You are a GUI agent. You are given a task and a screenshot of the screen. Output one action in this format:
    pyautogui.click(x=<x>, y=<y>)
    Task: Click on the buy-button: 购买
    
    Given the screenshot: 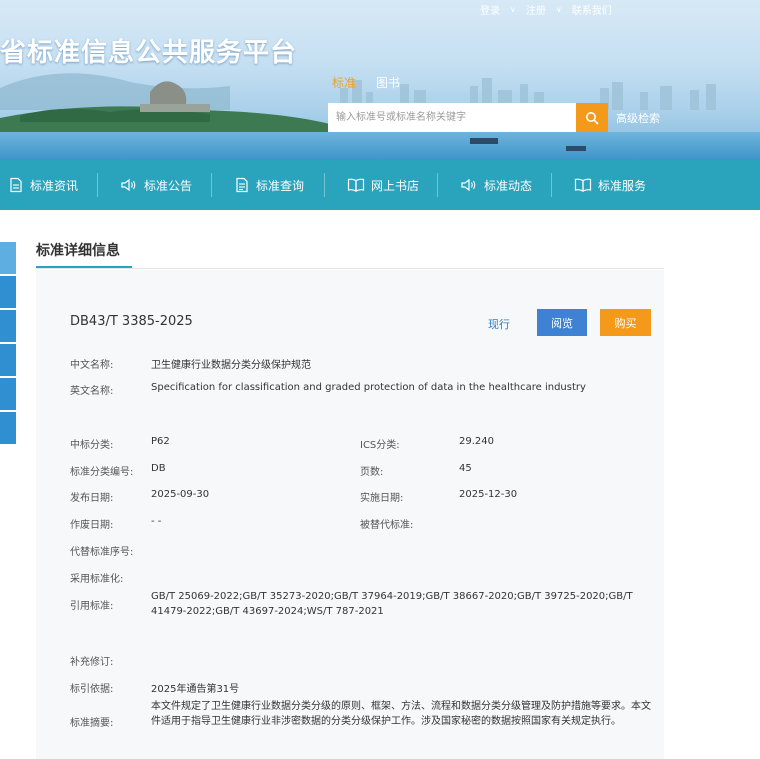 What is the action you would take?
    pyautogui.click(x=625, y=322)
    